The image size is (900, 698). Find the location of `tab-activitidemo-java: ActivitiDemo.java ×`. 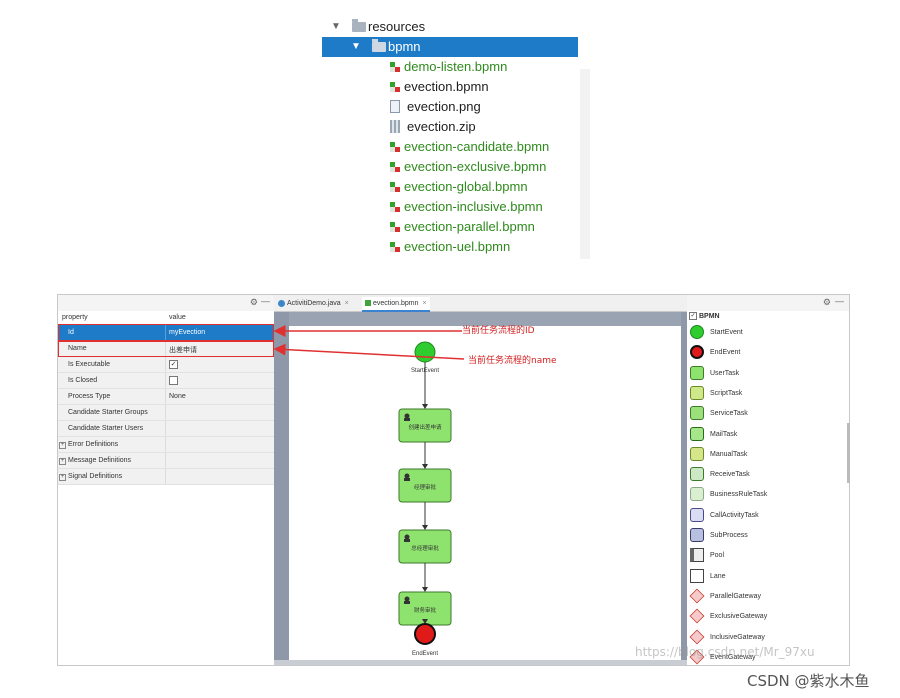

tab-activitidemo-java: ActivitiDemo.java × is located at coordinates (313, 303).